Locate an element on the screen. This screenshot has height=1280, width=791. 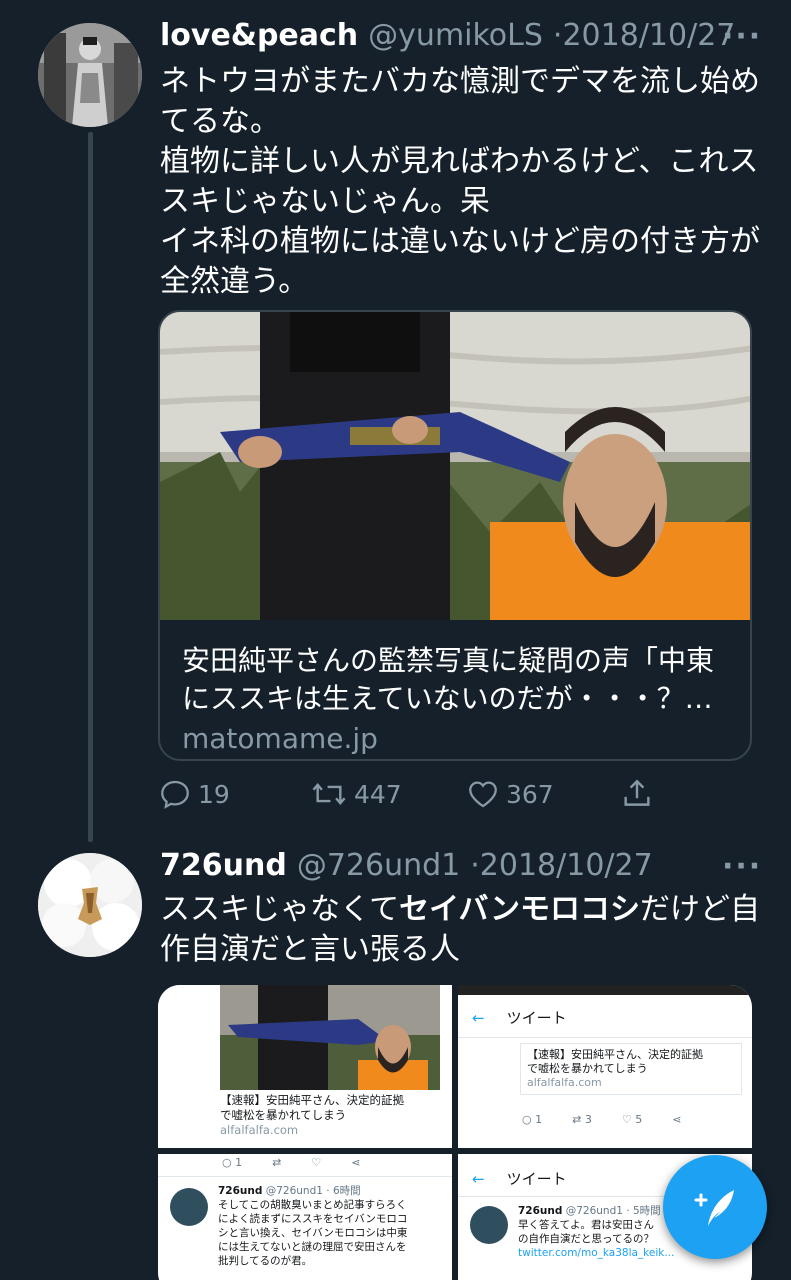
card-domain: matomame.jp is located at coordinates (280, 738).